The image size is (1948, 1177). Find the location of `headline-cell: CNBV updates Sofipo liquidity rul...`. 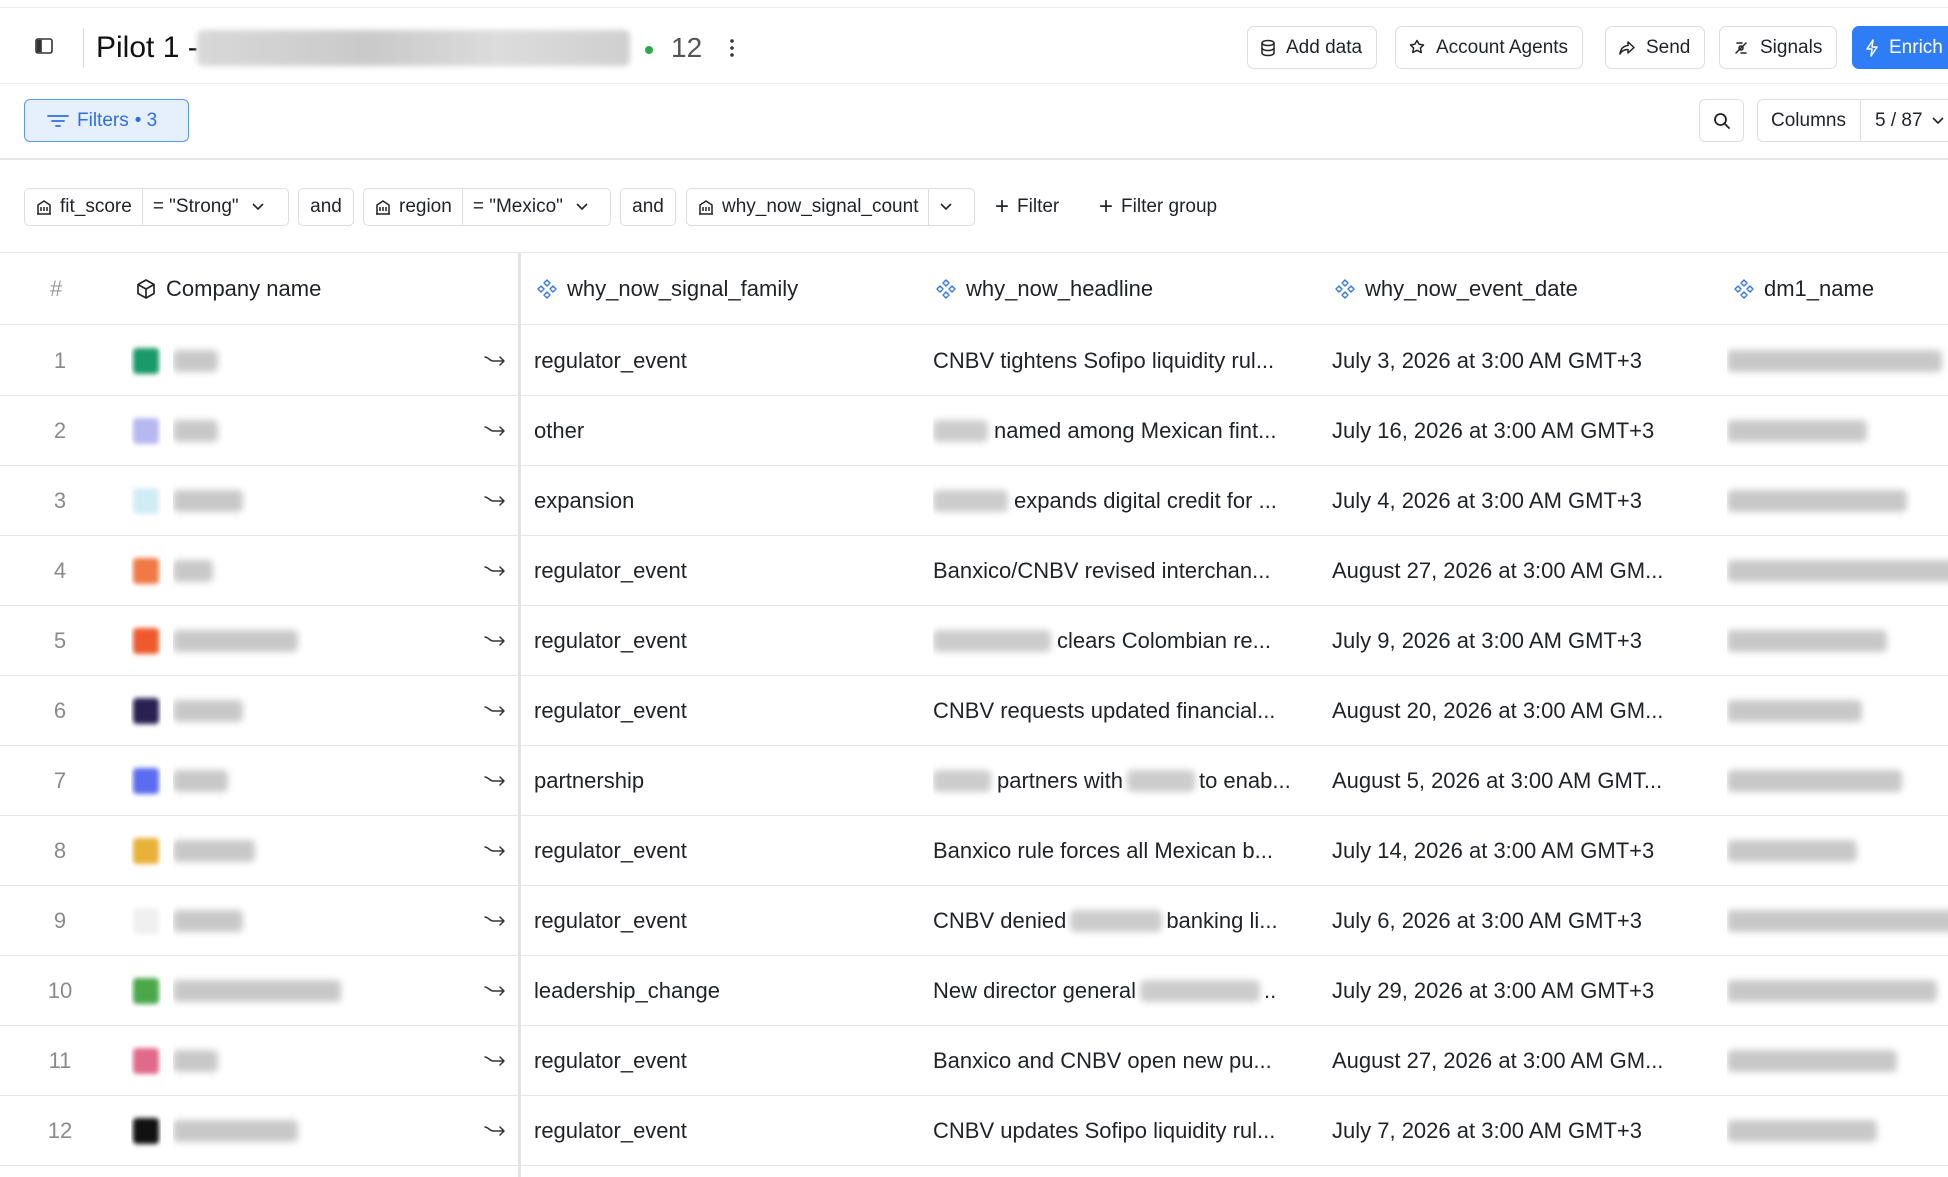

headline-cell: CNBV updates Sofipo liquidity rul... is located at coordinates (1120, 1131).